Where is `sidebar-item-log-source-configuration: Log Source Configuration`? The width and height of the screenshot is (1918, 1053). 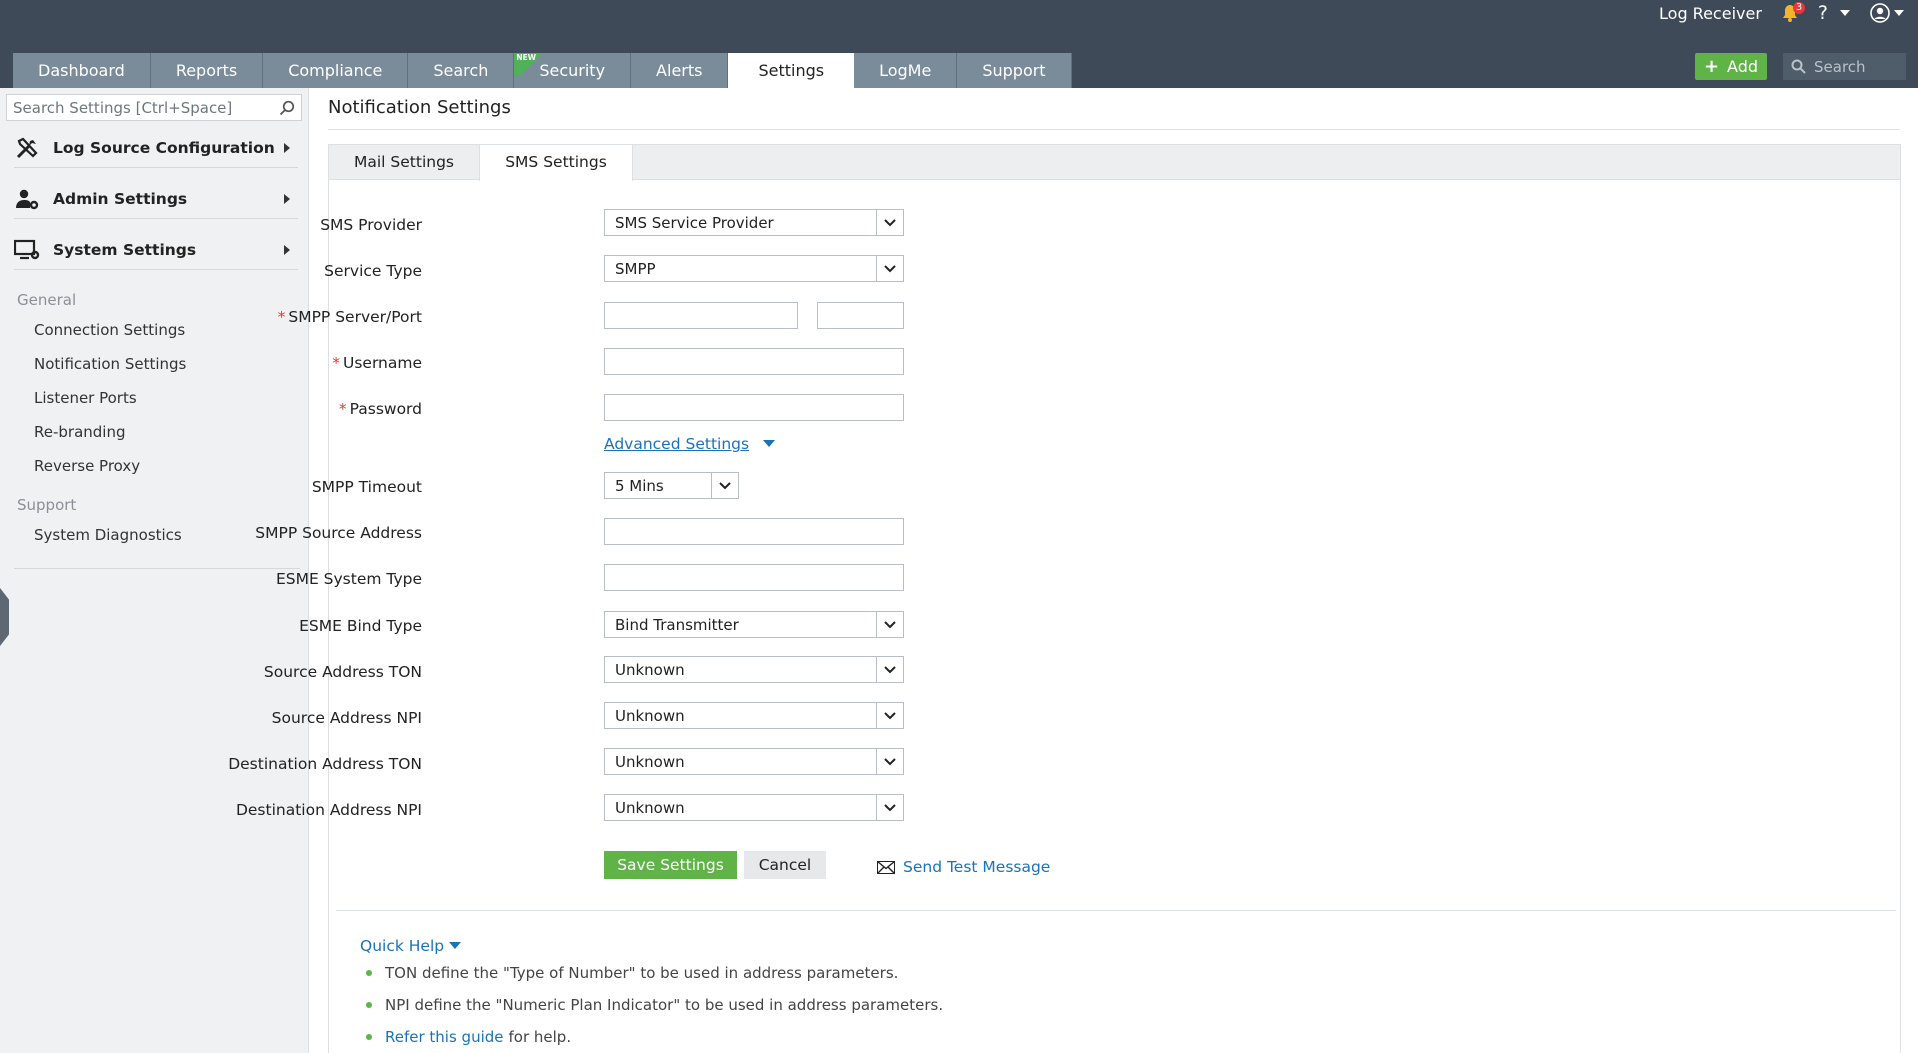
sidebar-item-log-source-configuration: Log Source Configuration is located at coordinates (156, 148).